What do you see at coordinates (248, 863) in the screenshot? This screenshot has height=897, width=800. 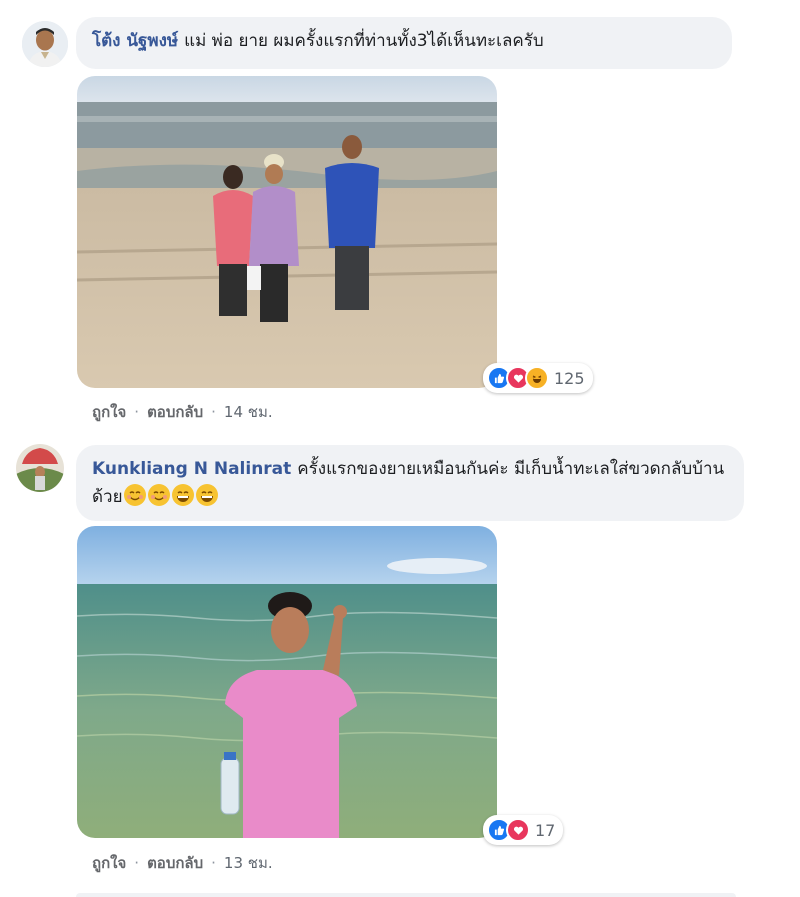 I see `comment-timestamp: 13 ชม.` at bounding box center [248, 863].